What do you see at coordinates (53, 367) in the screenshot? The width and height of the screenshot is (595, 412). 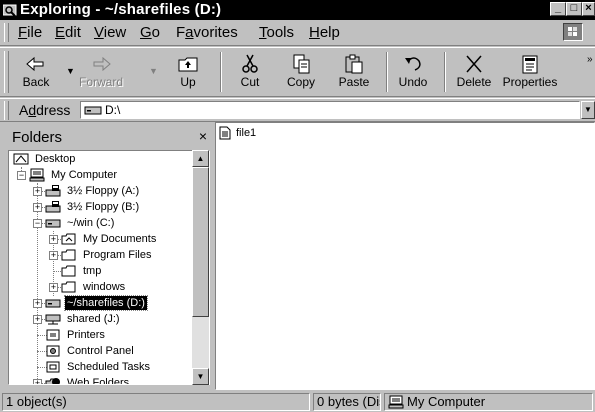 I see `scheduled-tasks-icon` at bounding box center [53, 367].